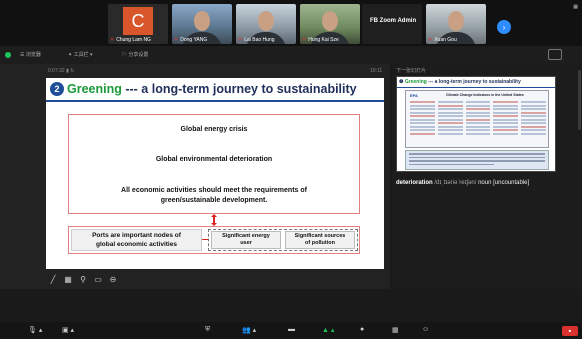  I want to click on record-icon: ●, so click(362, 329).